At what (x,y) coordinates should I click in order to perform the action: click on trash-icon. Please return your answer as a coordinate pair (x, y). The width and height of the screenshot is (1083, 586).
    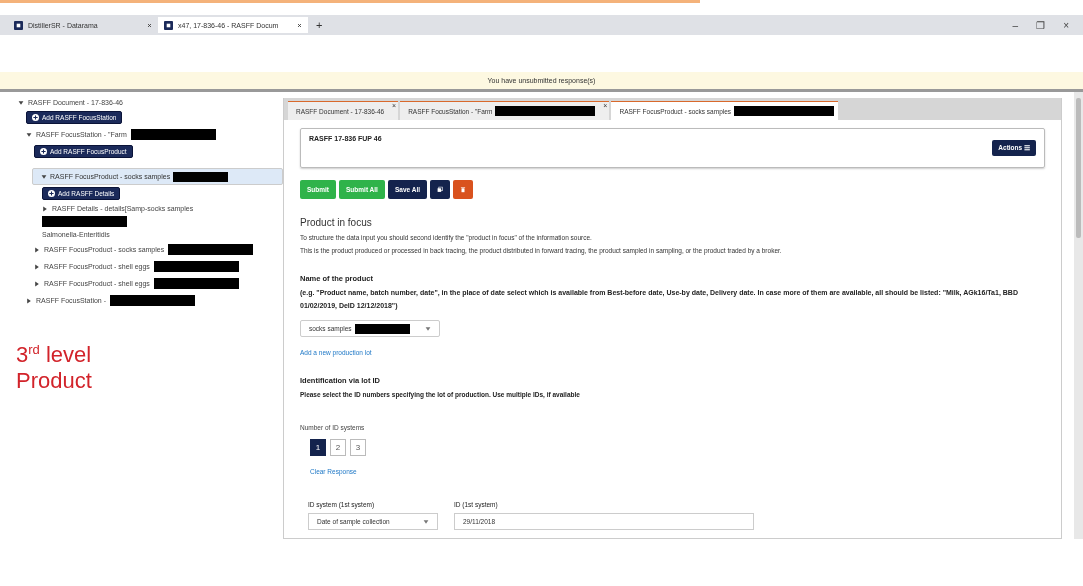
    Looking at the image, I should click on (463, 189).